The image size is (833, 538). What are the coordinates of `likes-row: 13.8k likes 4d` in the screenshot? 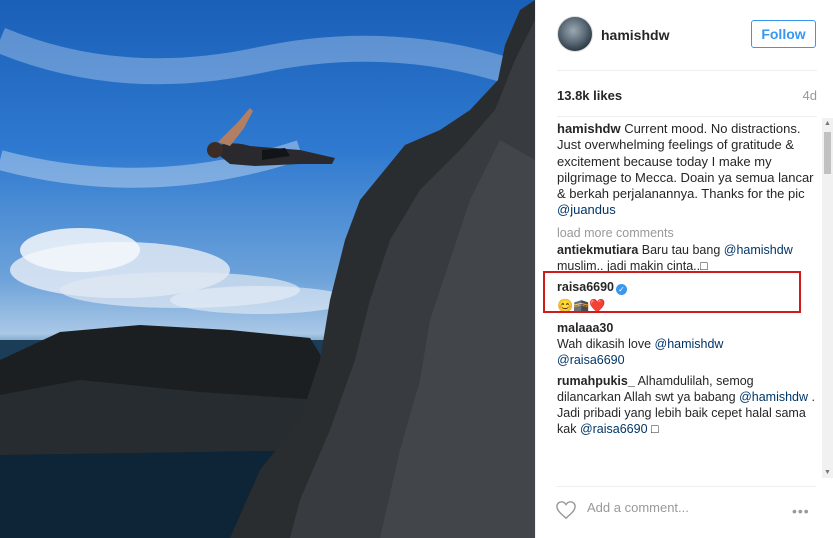 It's located at (687, 98).